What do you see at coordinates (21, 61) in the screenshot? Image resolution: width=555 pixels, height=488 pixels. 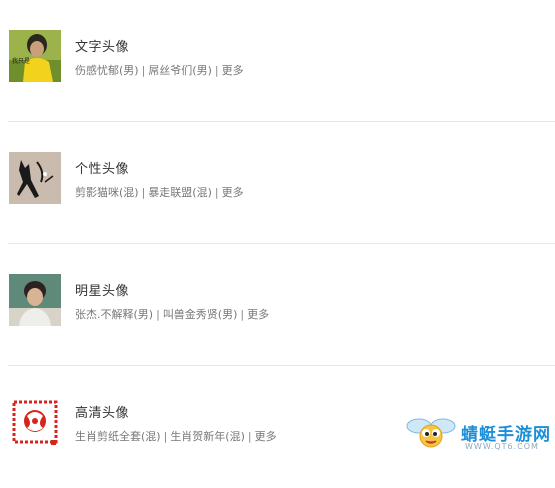 I see `svg-text: 我只是` at bounding box center [21, 61].